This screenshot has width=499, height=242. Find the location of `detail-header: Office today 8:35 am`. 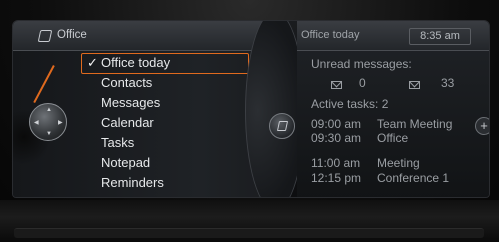

detail-header: Office today 8:35 am is located at coordinates (393, 36).